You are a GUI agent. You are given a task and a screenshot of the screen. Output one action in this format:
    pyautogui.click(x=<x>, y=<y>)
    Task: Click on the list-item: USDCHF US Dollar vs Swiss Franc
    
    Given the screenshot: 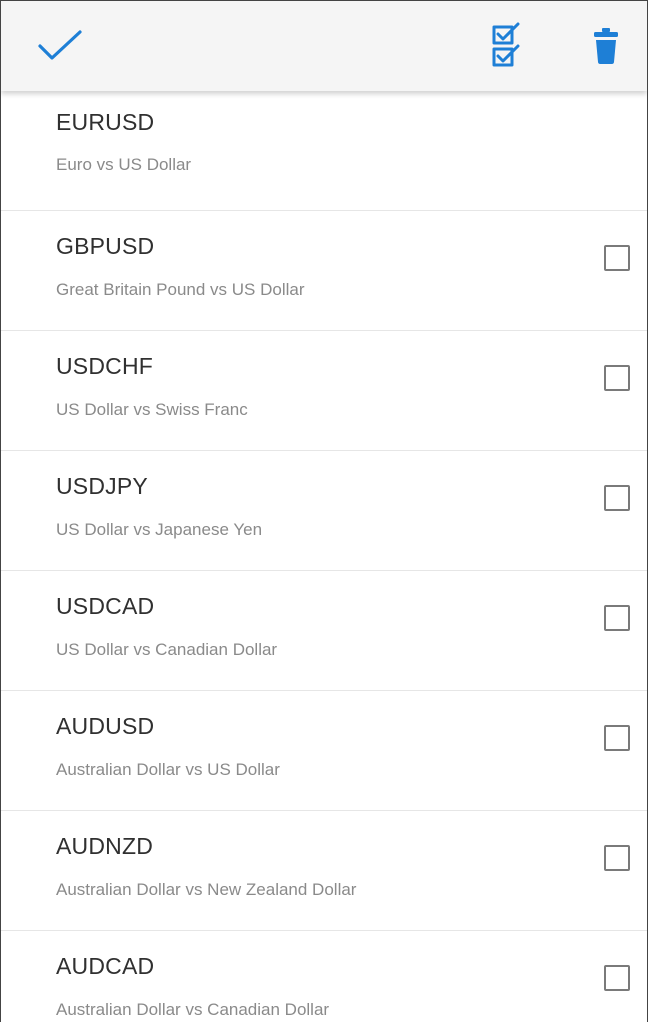 What is the action you would take?
    pyautogui.click(x=324, y=391)
    